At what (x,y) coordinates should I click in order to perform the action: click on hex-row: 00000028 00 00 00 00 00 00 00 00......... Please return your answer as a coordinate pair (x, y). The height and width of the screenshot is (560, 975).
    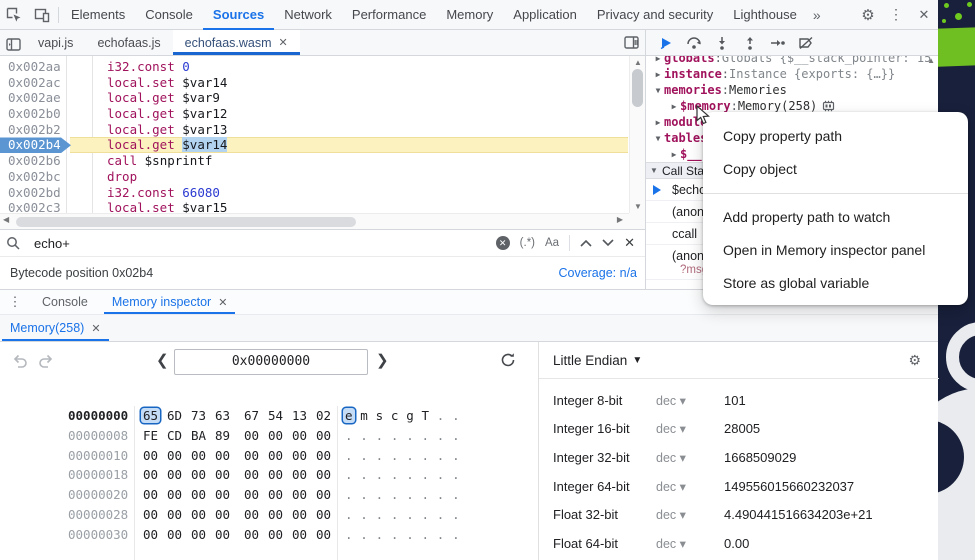
    Looking at the image, I should click on (269, 515).